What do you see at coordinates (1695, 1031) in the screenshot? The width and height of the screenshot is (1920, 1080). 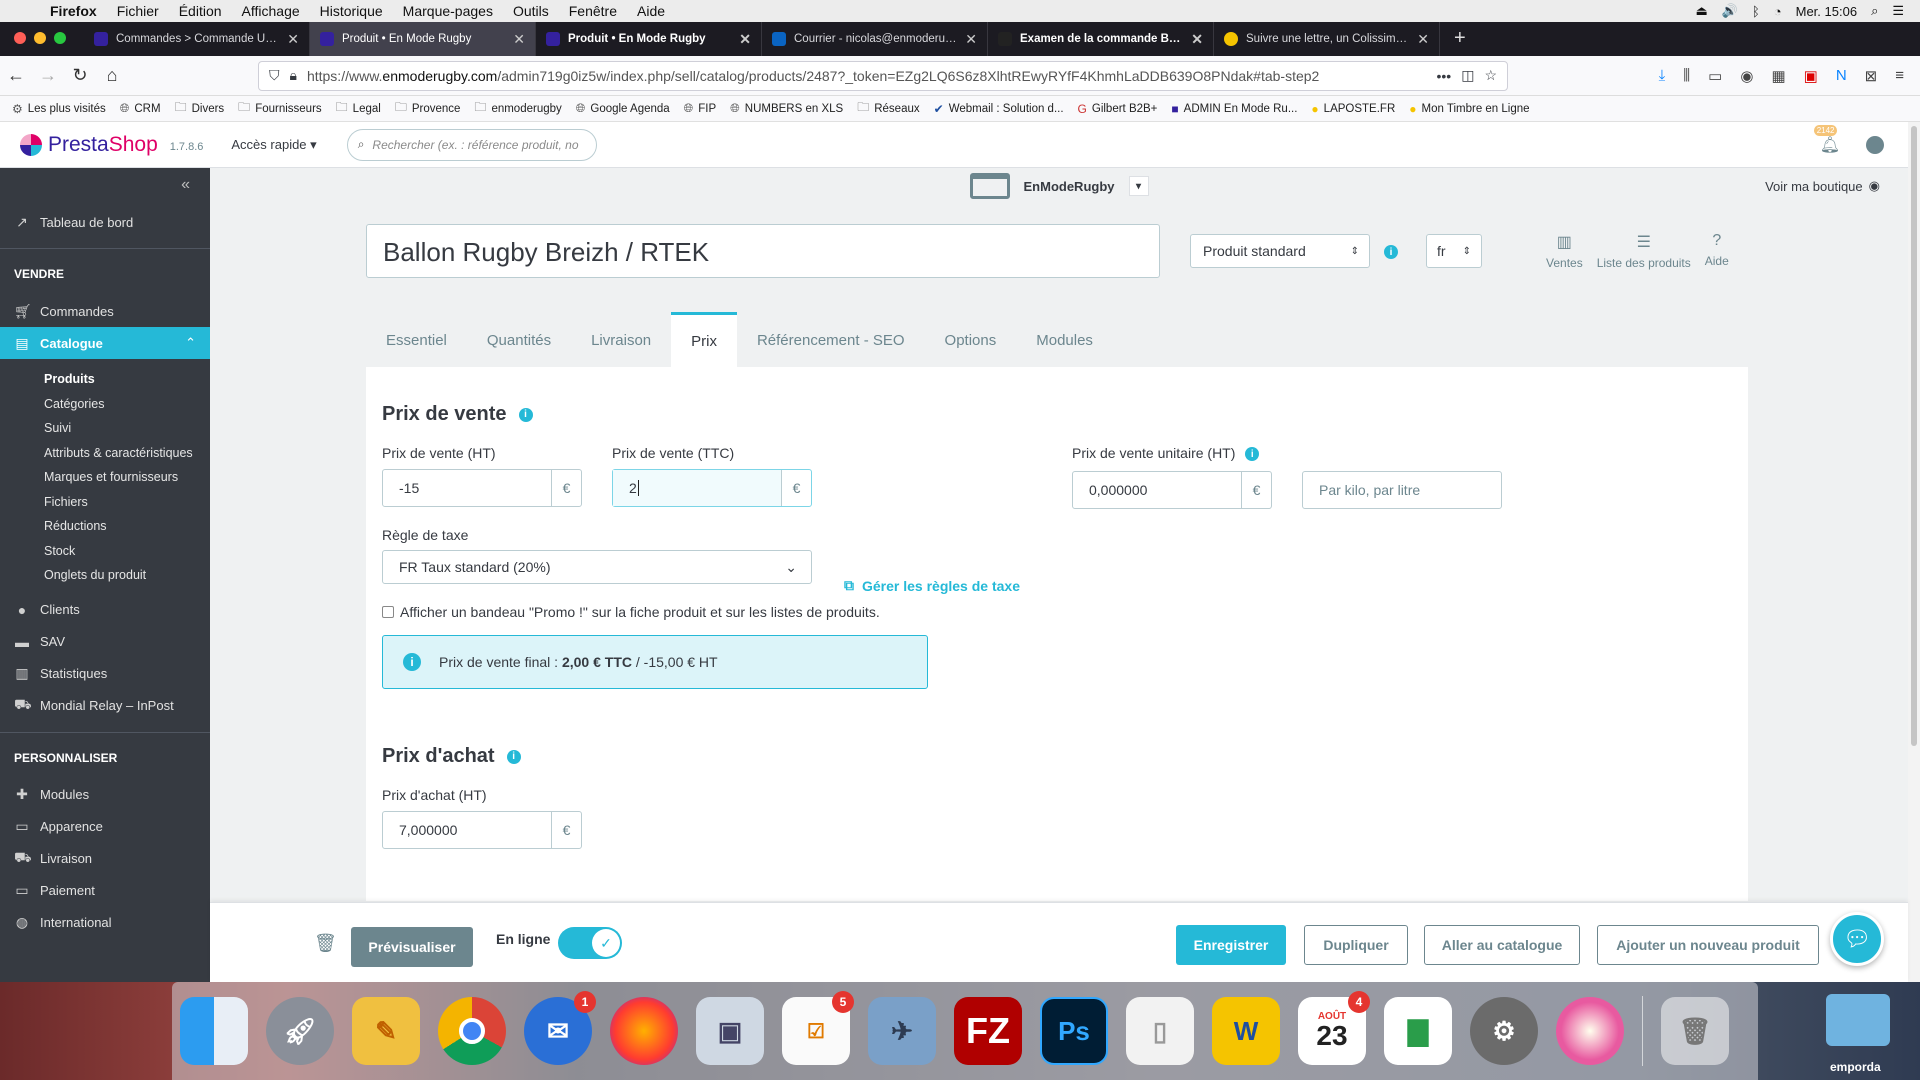 I see `trash-can-icon: 🗑︎` at bounding box center [1695, 1031].